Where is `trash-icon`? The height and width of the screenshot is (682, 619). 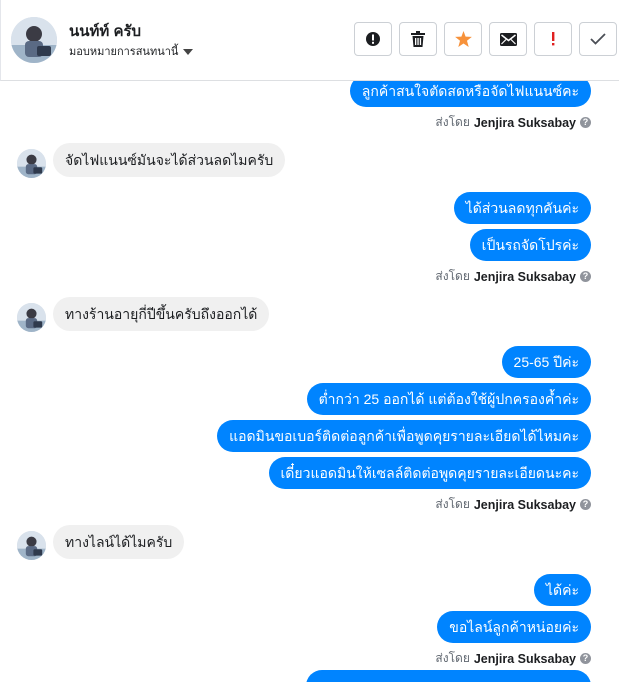 trash-icon is located at coordinates (418, 39).